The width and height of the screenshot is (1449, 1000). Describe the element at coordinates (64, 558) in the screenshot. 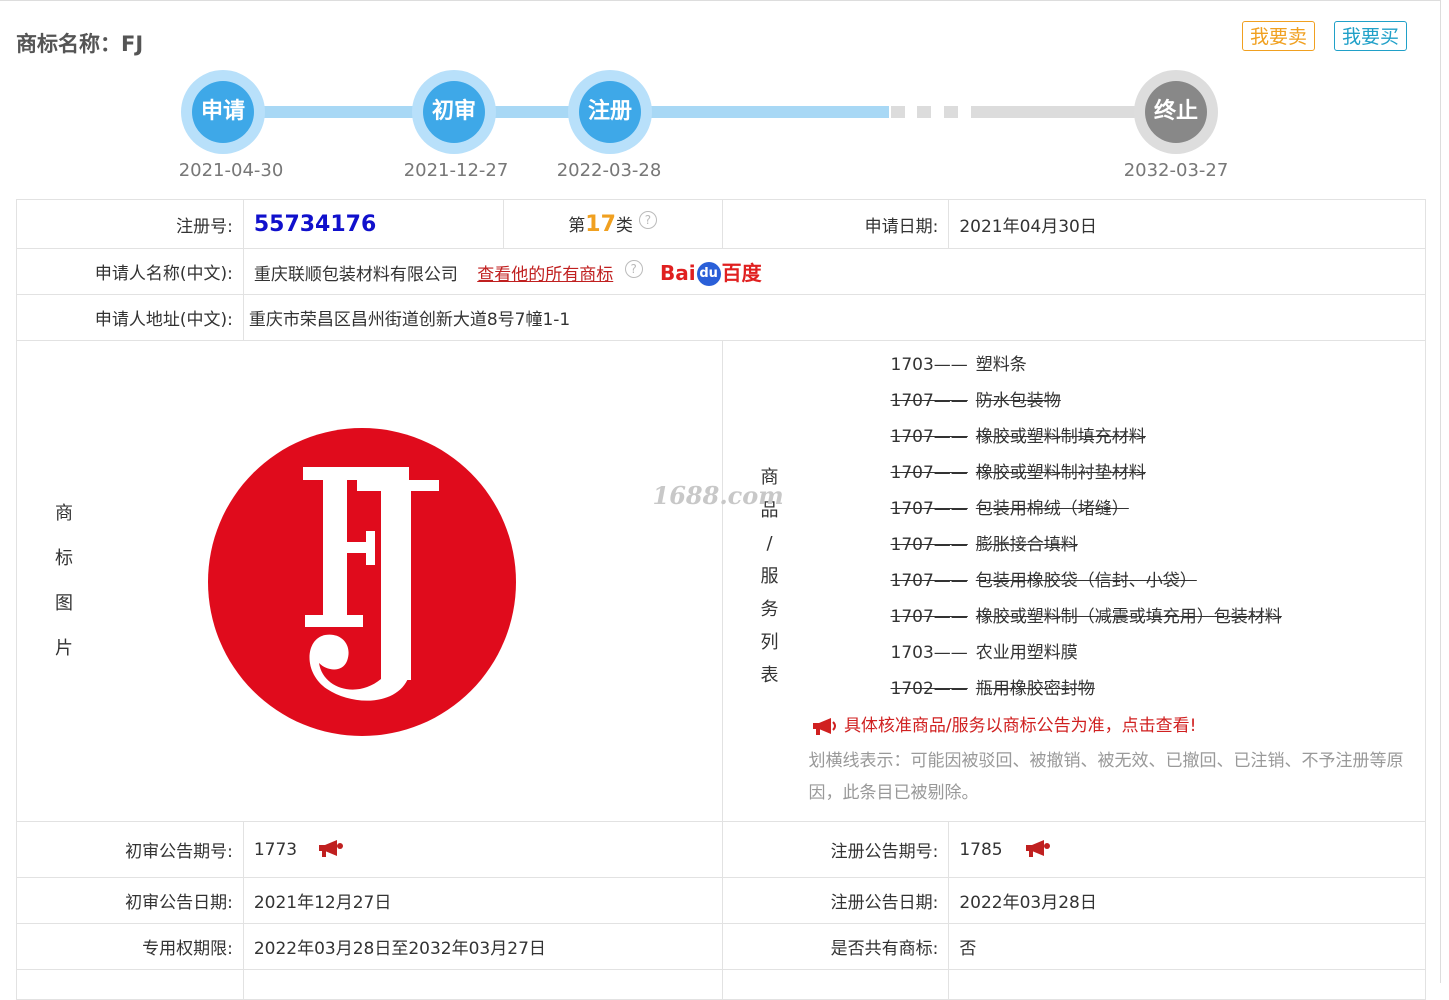

I see `label-char: 标` at that location.